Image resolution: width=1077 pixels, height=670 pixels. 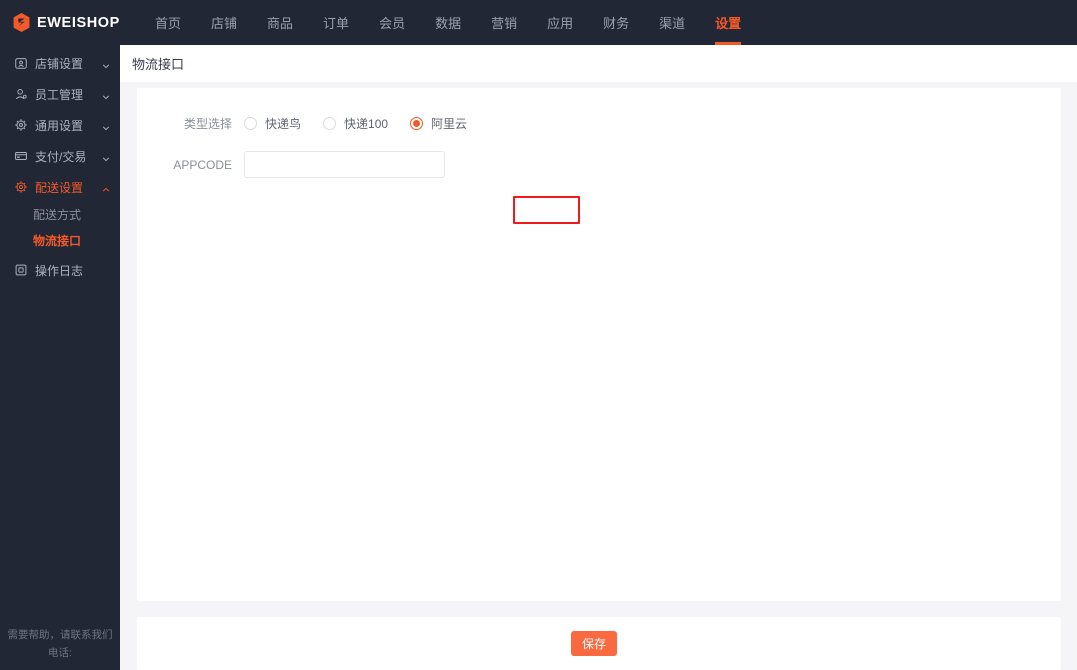 I want to click on type-select-row: 类型选择 快递鸟 快递100 阿里云, so click(x=302, y=123).